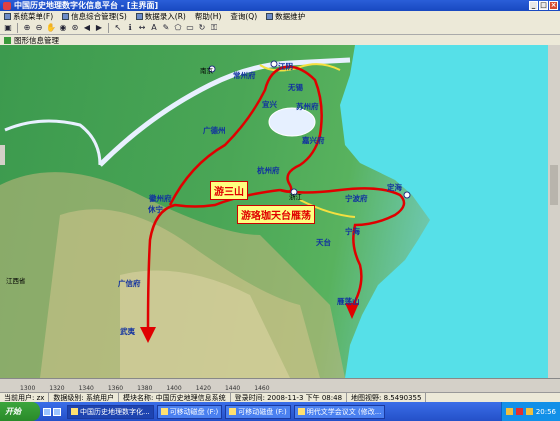 The image size is (560, 421). I want to click on place-ningbo: 宁波府, so click(356, 198).